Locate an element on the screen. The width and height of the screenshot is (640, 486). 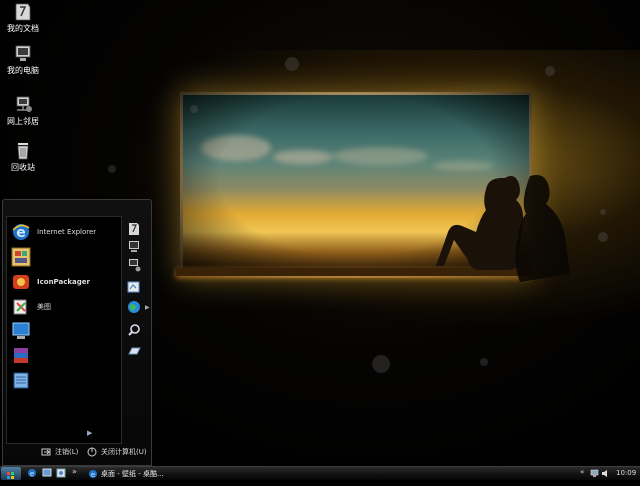
logoff-label: 注销(L) is located at coordinates (67, 452).